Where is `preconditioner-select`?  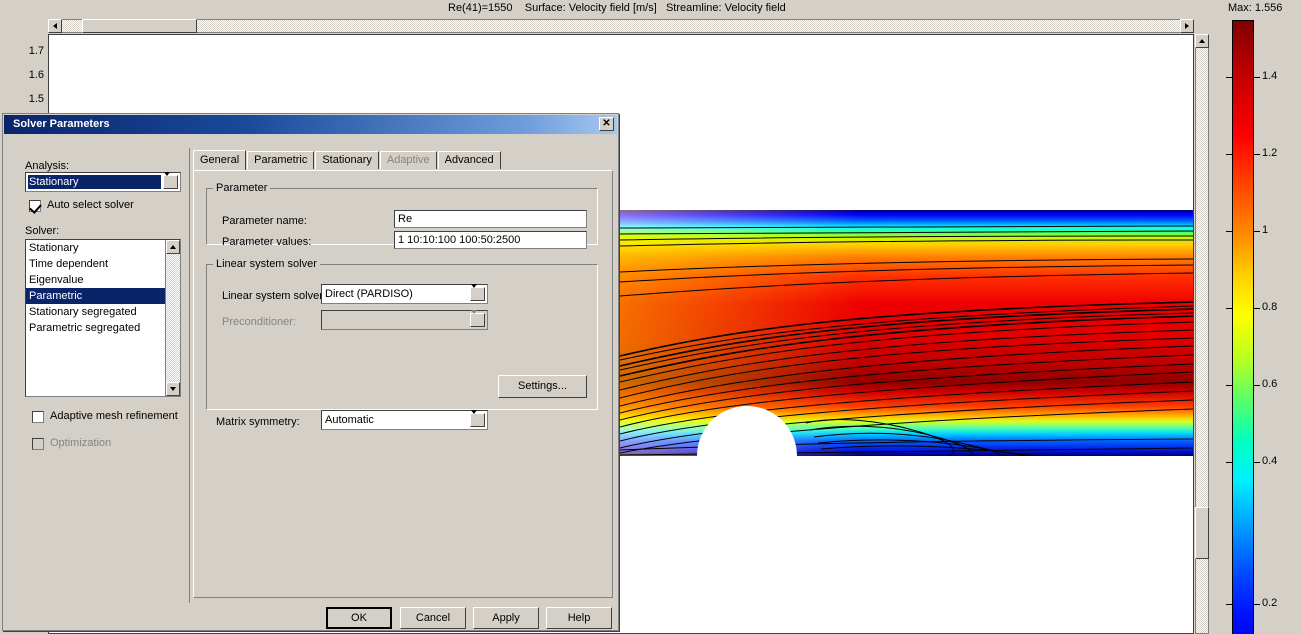 preconditioner-select is located at coordinates (404, 320).